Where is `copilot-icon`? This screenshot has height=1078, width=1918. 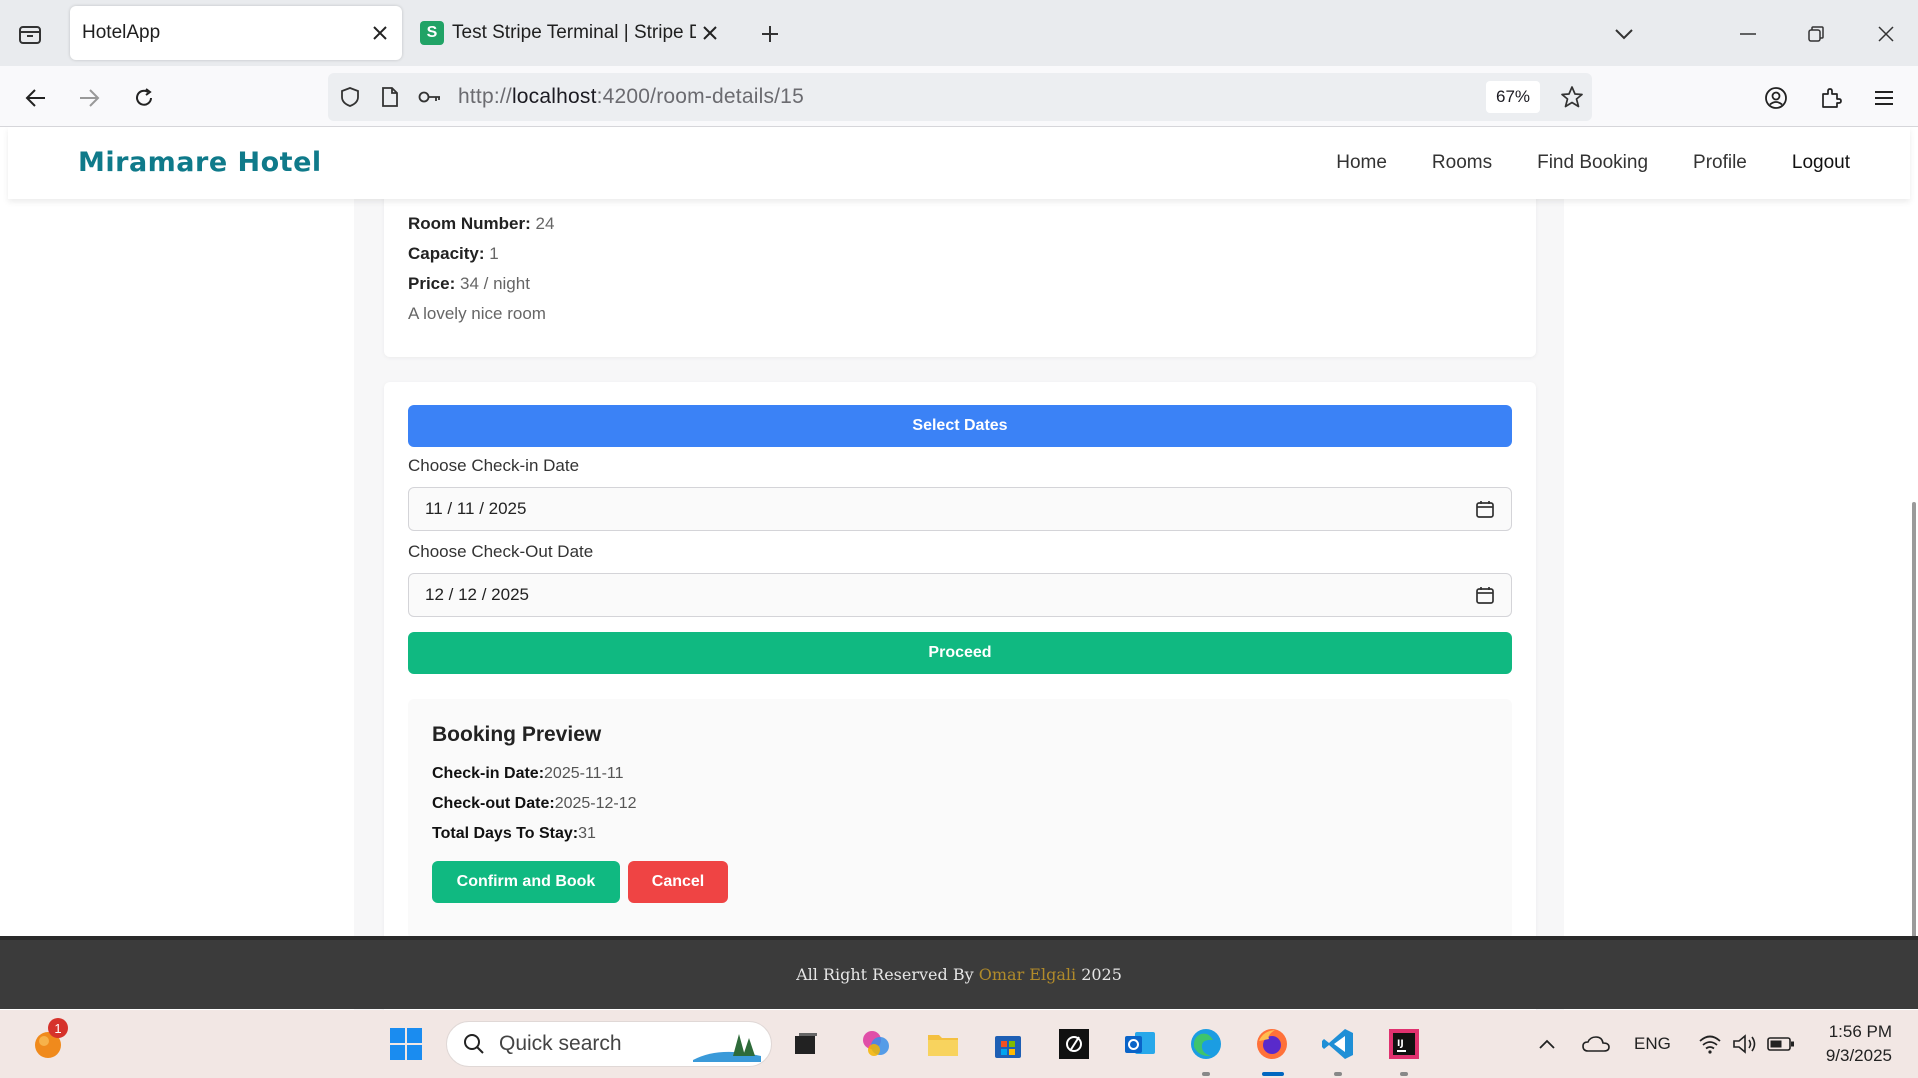
copilot-icon is located at coordinates (876, 1044).